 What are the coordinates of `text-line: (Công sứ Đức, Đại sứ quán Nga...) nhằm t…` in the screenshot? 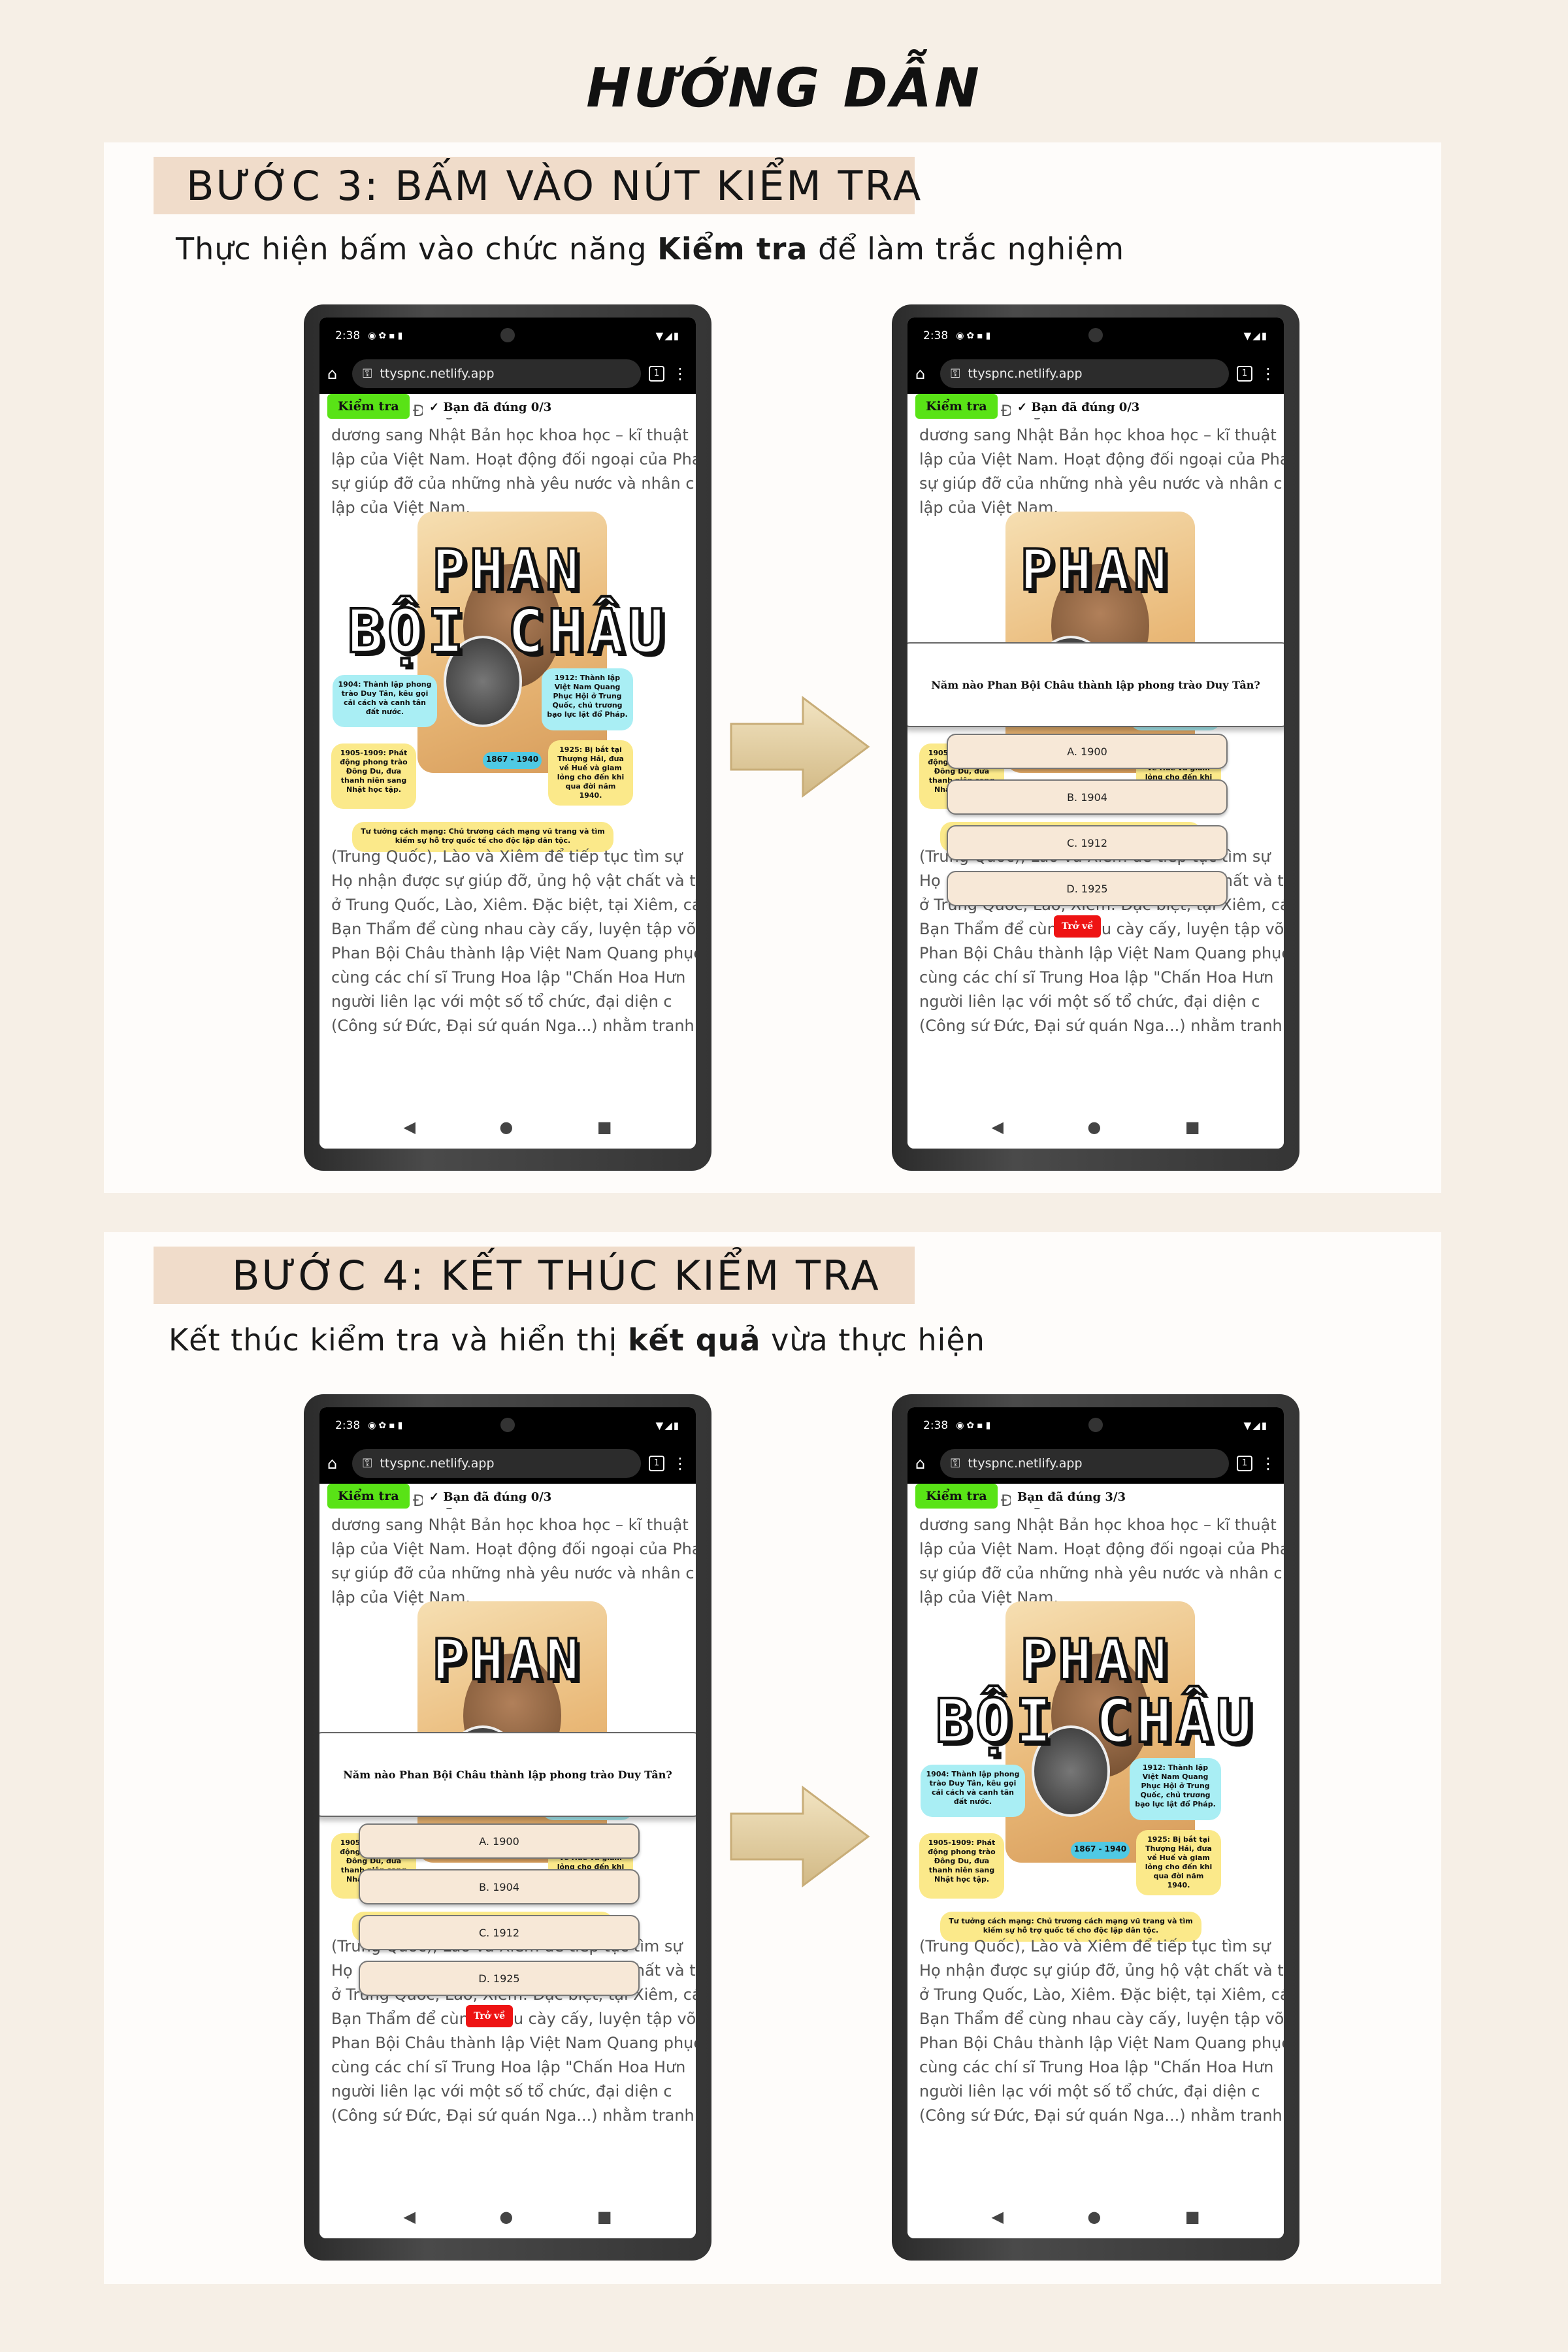 It's located at (512, 2115).